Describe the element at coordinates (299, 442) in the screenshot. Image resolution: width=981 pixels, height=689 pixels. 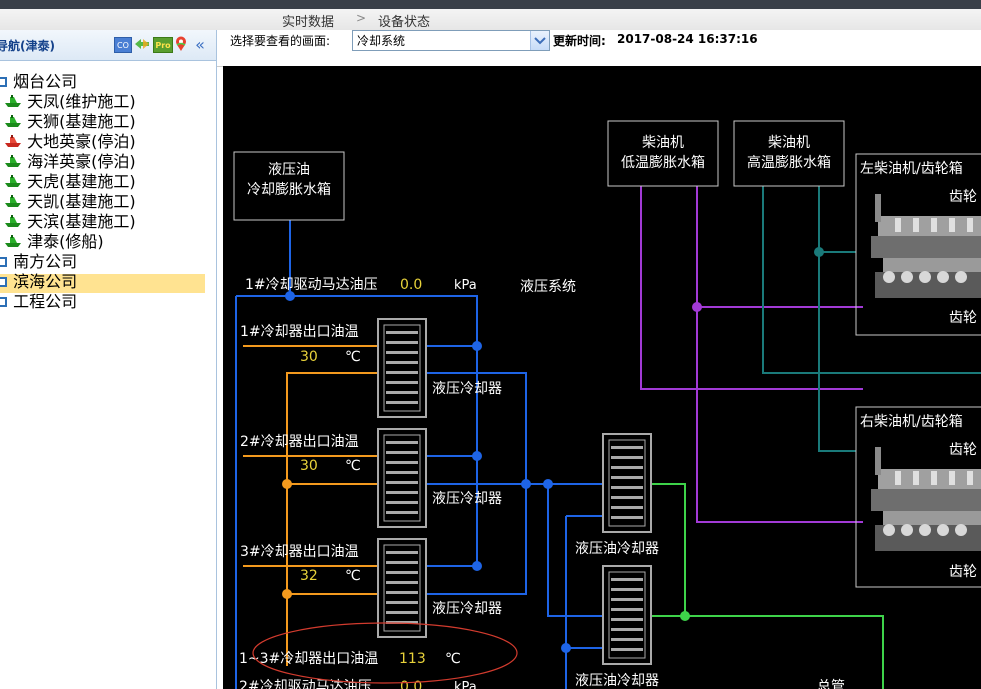
I see `cooler2-label: 2#冷却器出口油温` at that location.